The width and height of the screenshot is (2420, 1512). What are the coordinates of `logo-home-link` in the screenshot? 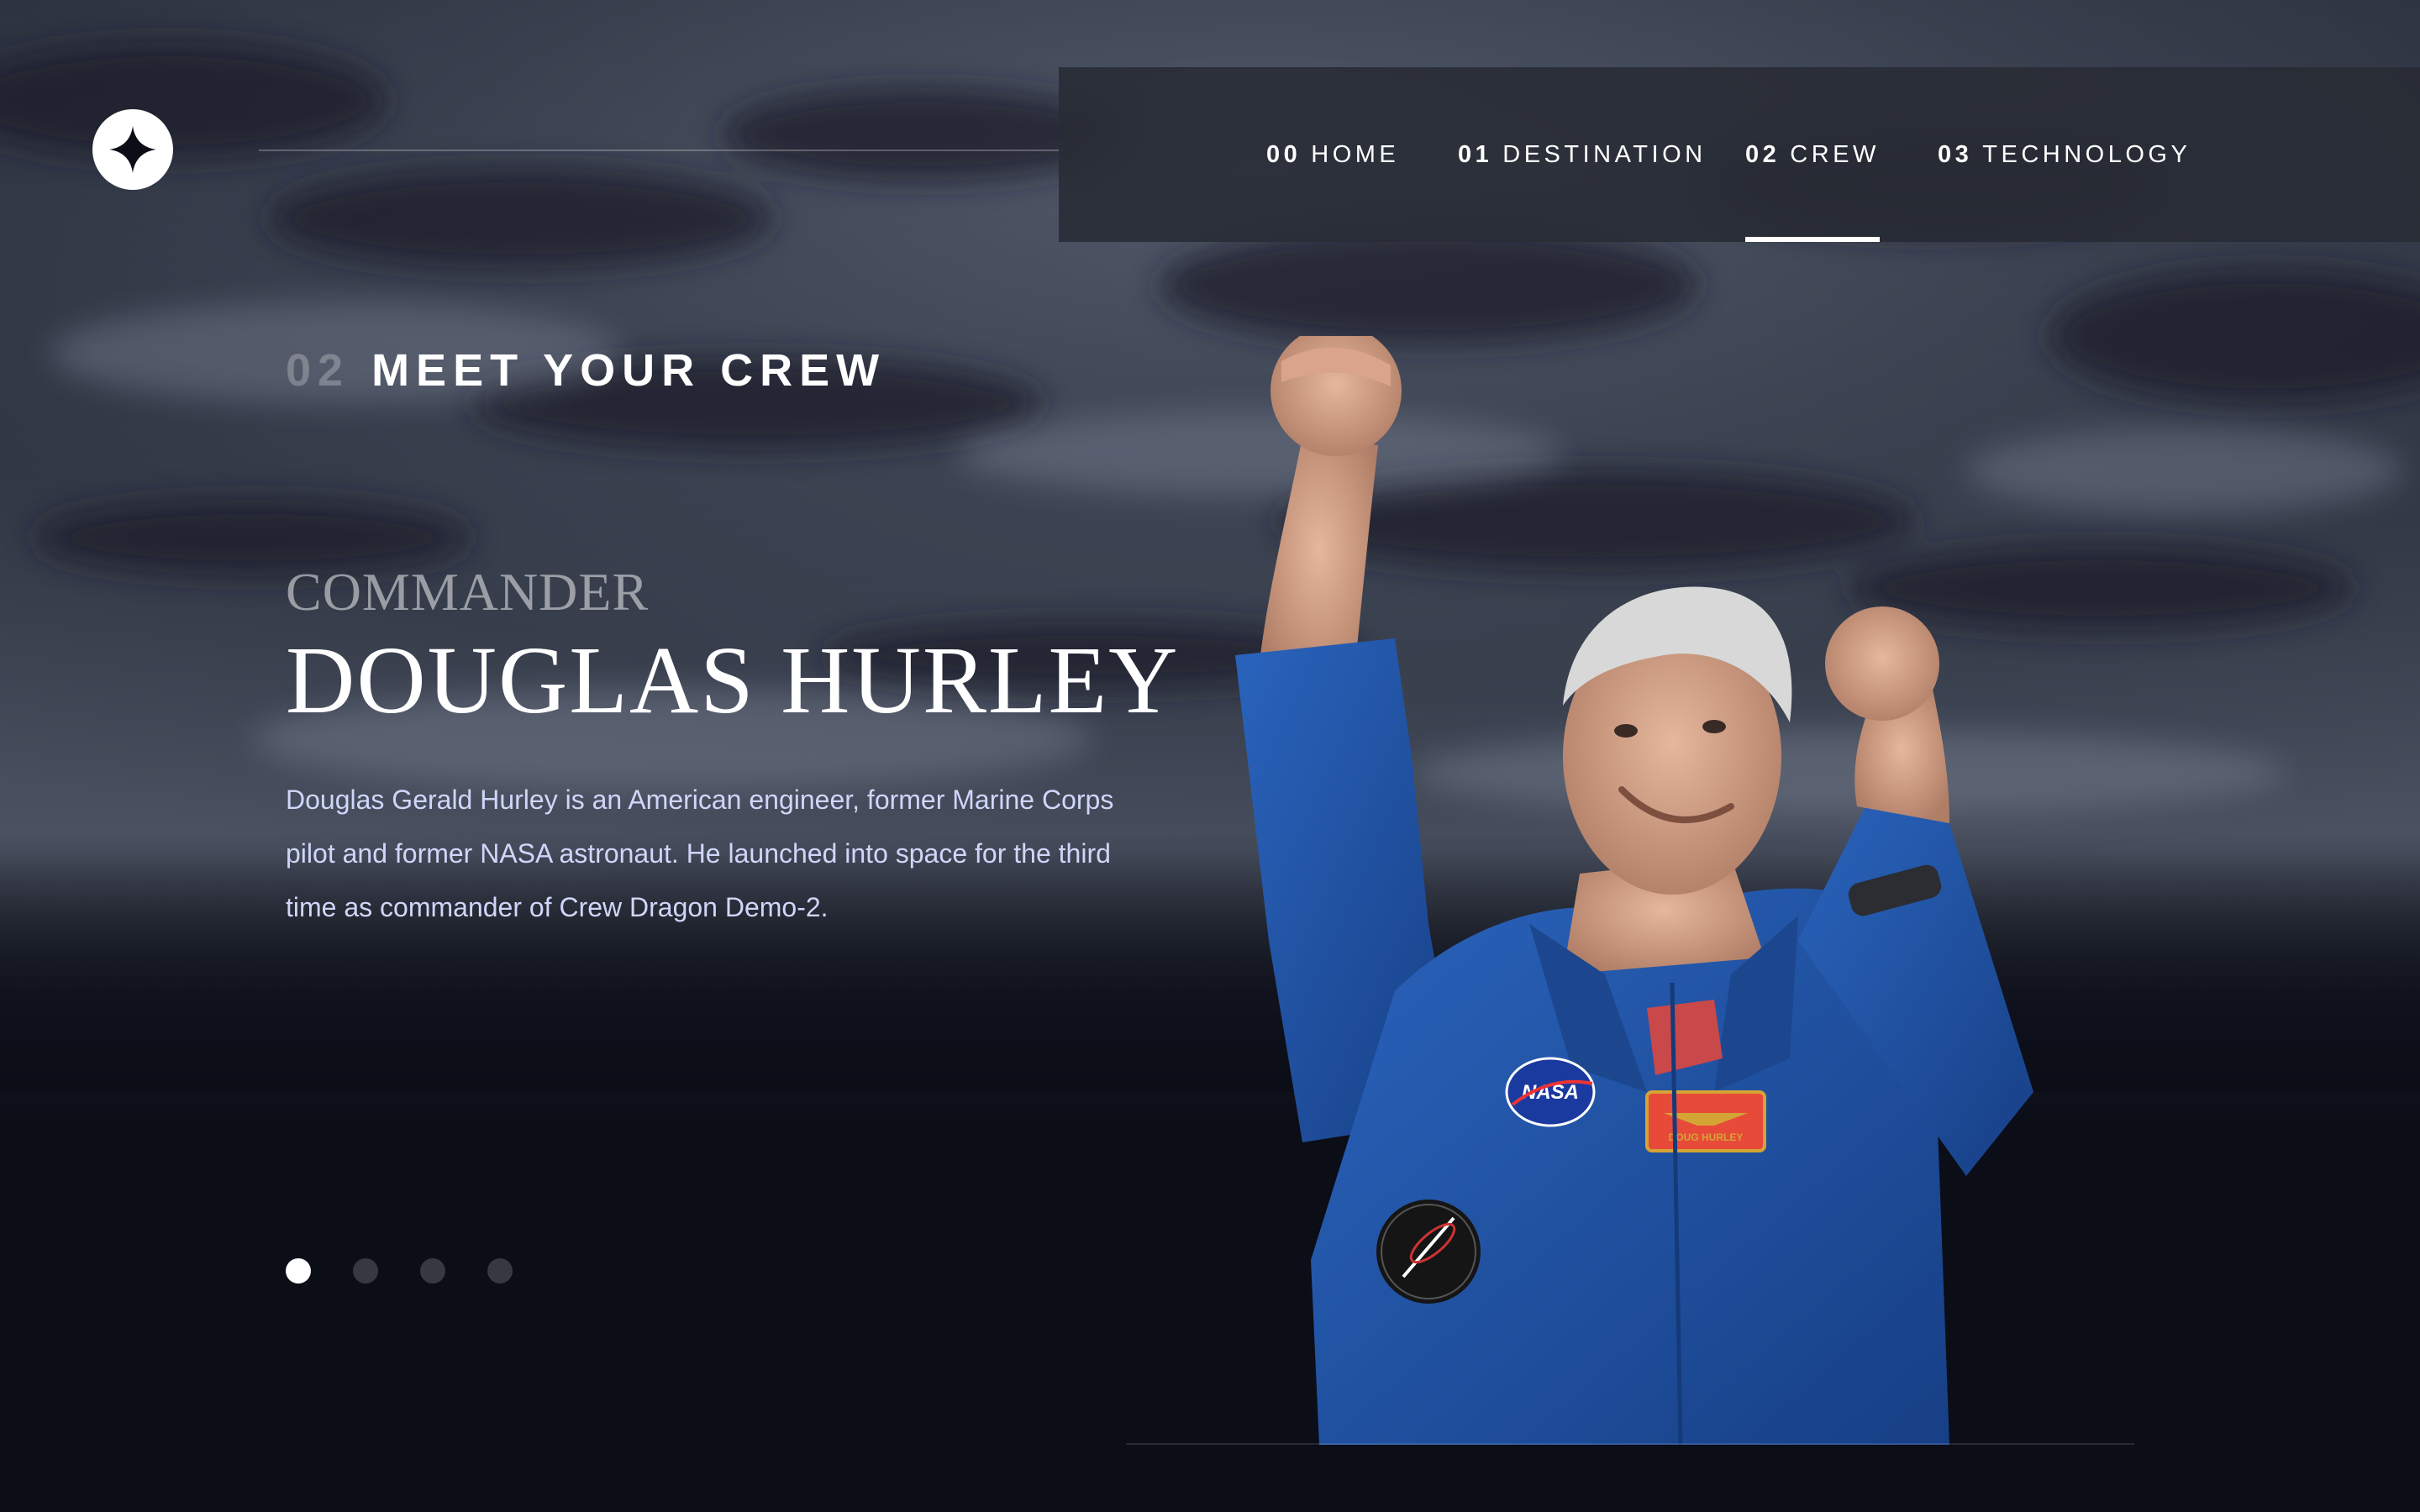 It's located at (132, 149).